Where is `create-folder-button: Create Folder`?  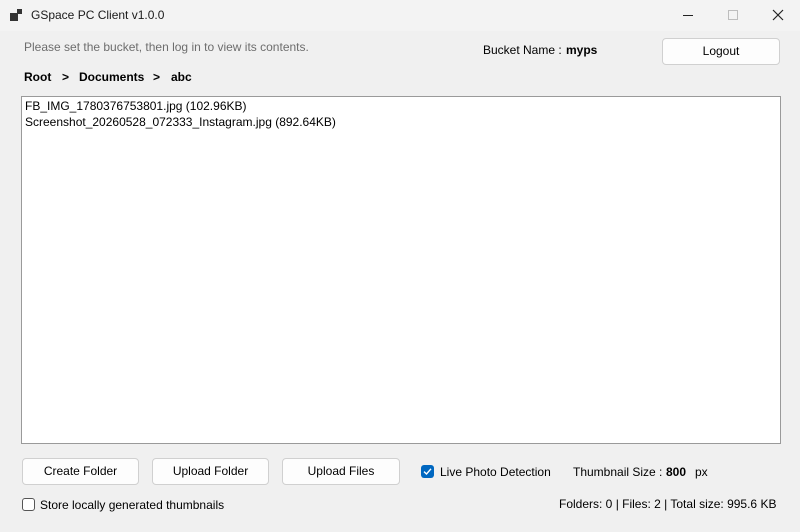 create-folder-button: Create Folder is located at coordinates (80, 471).